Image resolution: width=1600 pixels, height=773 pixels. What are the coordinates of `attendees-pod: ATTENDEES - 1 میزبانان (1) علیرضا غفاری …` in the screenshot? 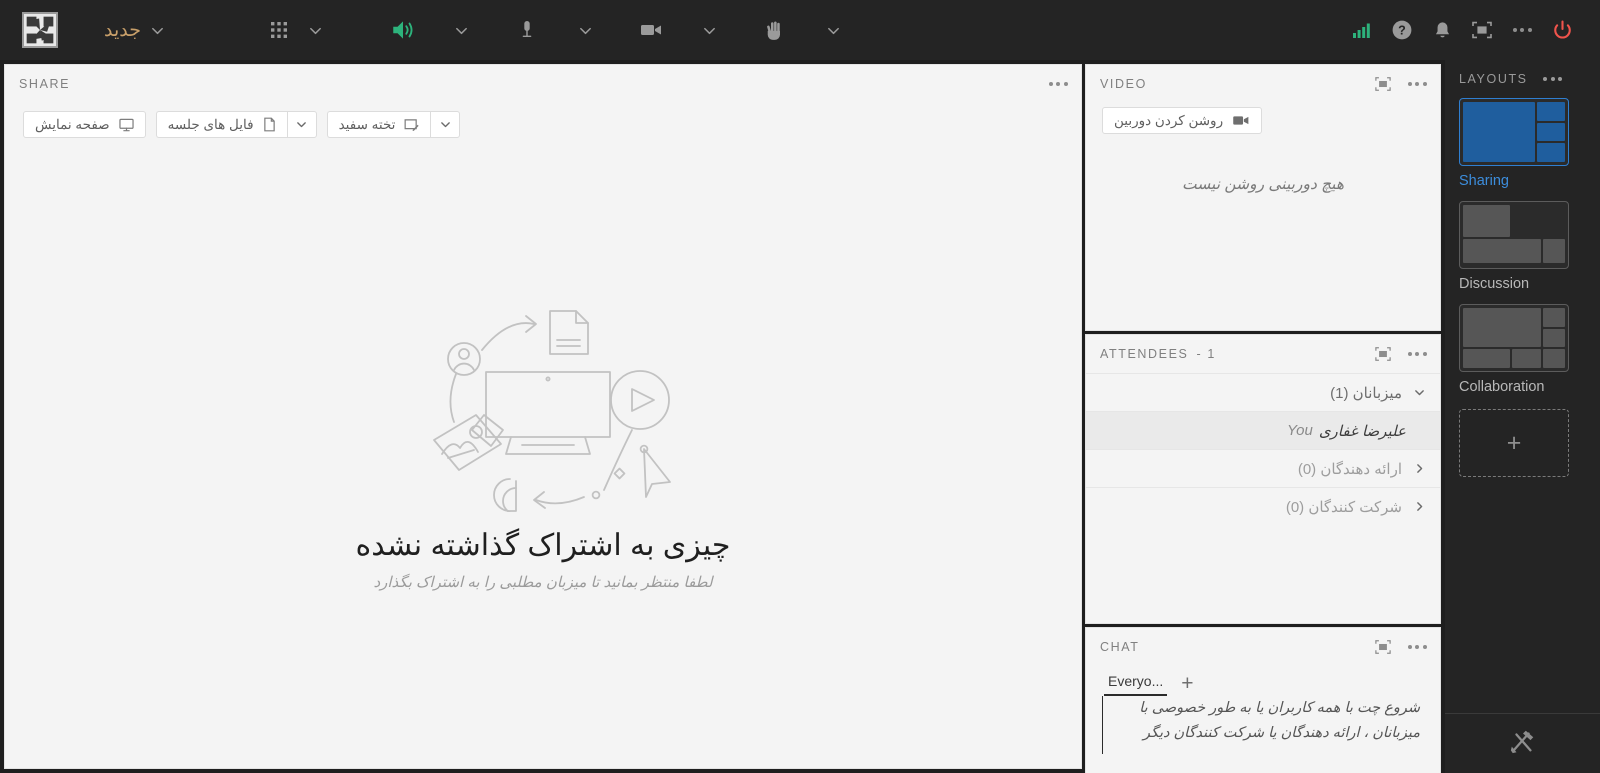 It's located at (1263, 479).